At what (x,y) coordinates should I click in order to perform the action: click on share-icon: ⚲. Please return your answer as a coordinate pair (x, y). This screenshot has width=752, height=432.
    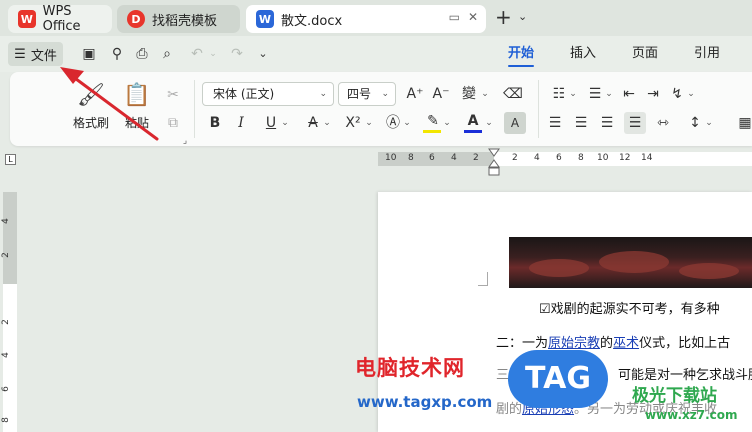
    Looking at the image, I should click on (117, 54).